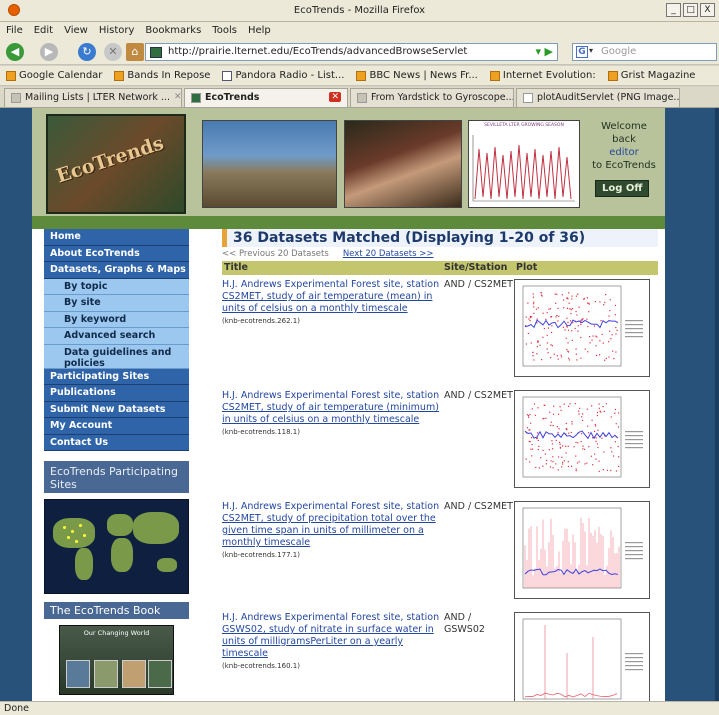 The width and height of the screenshot is (719, 715). I want to click on book-cover-image, so click(134, 674).